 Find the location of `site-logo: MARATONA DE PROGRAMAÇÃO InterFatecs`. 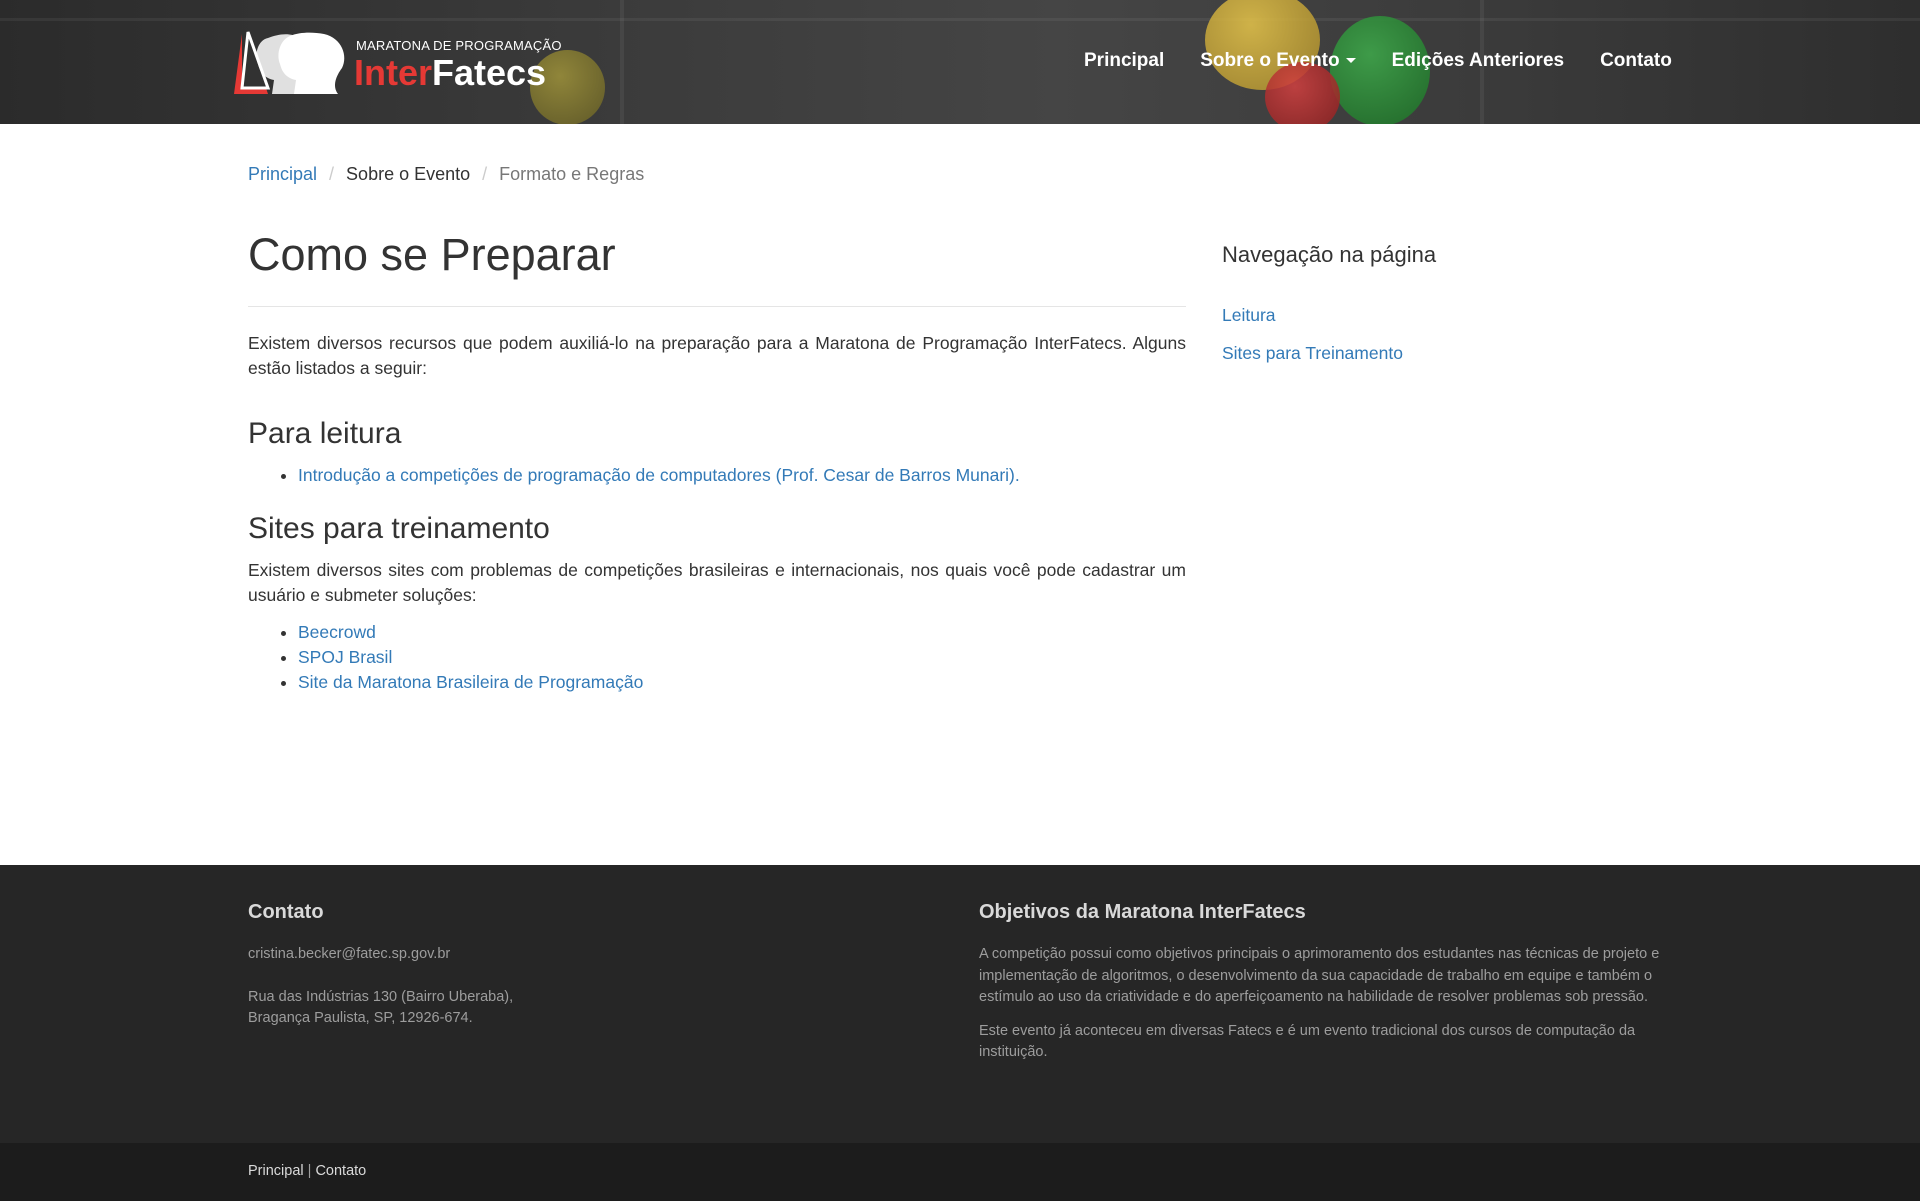

site-logo: MARATONA DE PROGRAMAÇÃO InterFatecs is located at coordinates (398, 63).